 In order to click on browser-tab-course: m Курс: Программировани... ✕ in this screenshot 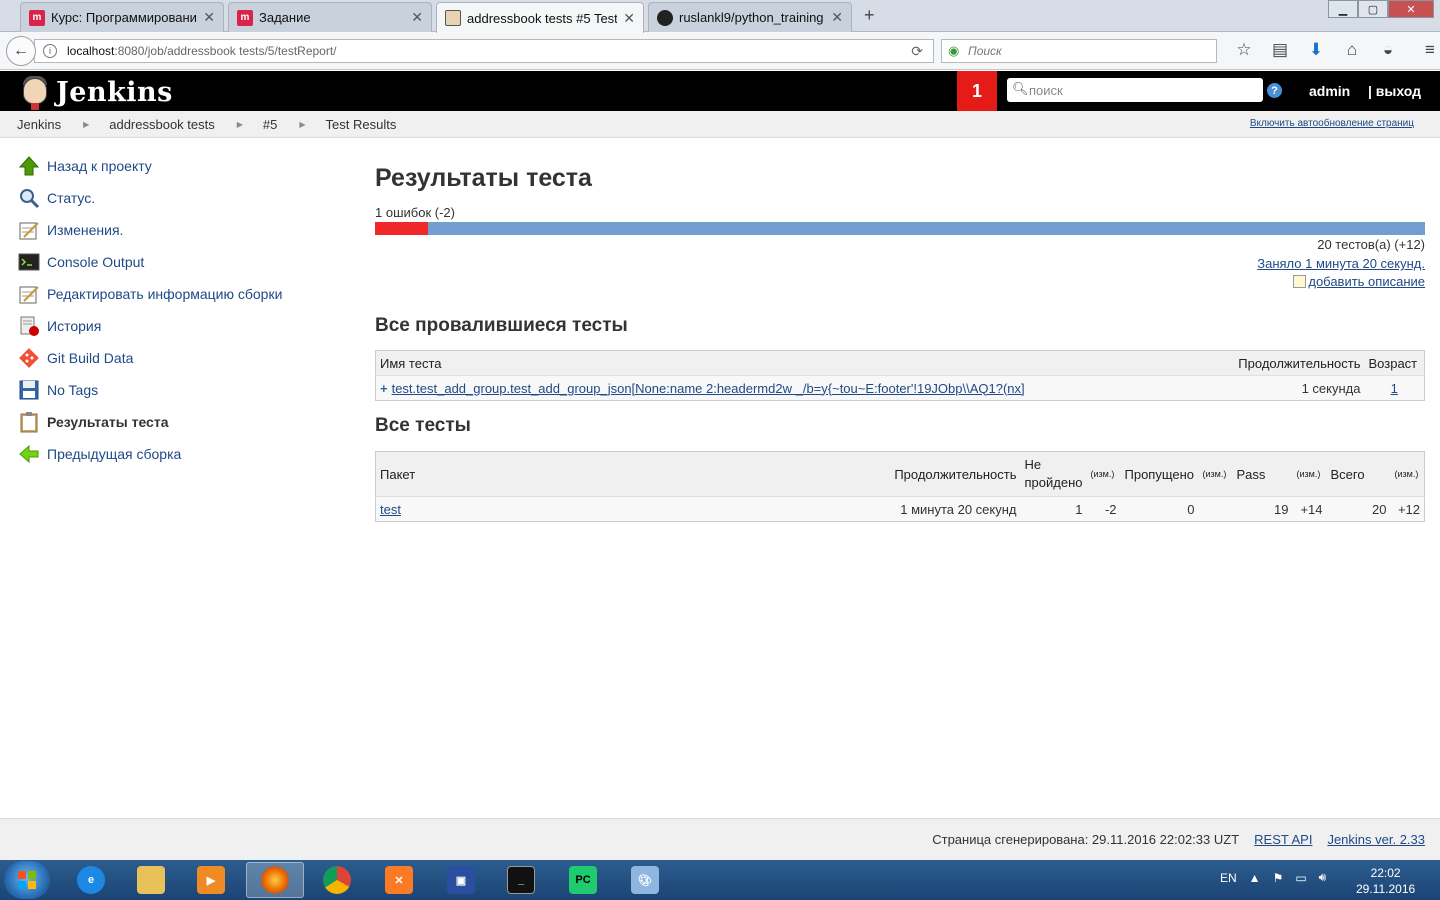, I will do `click(122, 17)`.